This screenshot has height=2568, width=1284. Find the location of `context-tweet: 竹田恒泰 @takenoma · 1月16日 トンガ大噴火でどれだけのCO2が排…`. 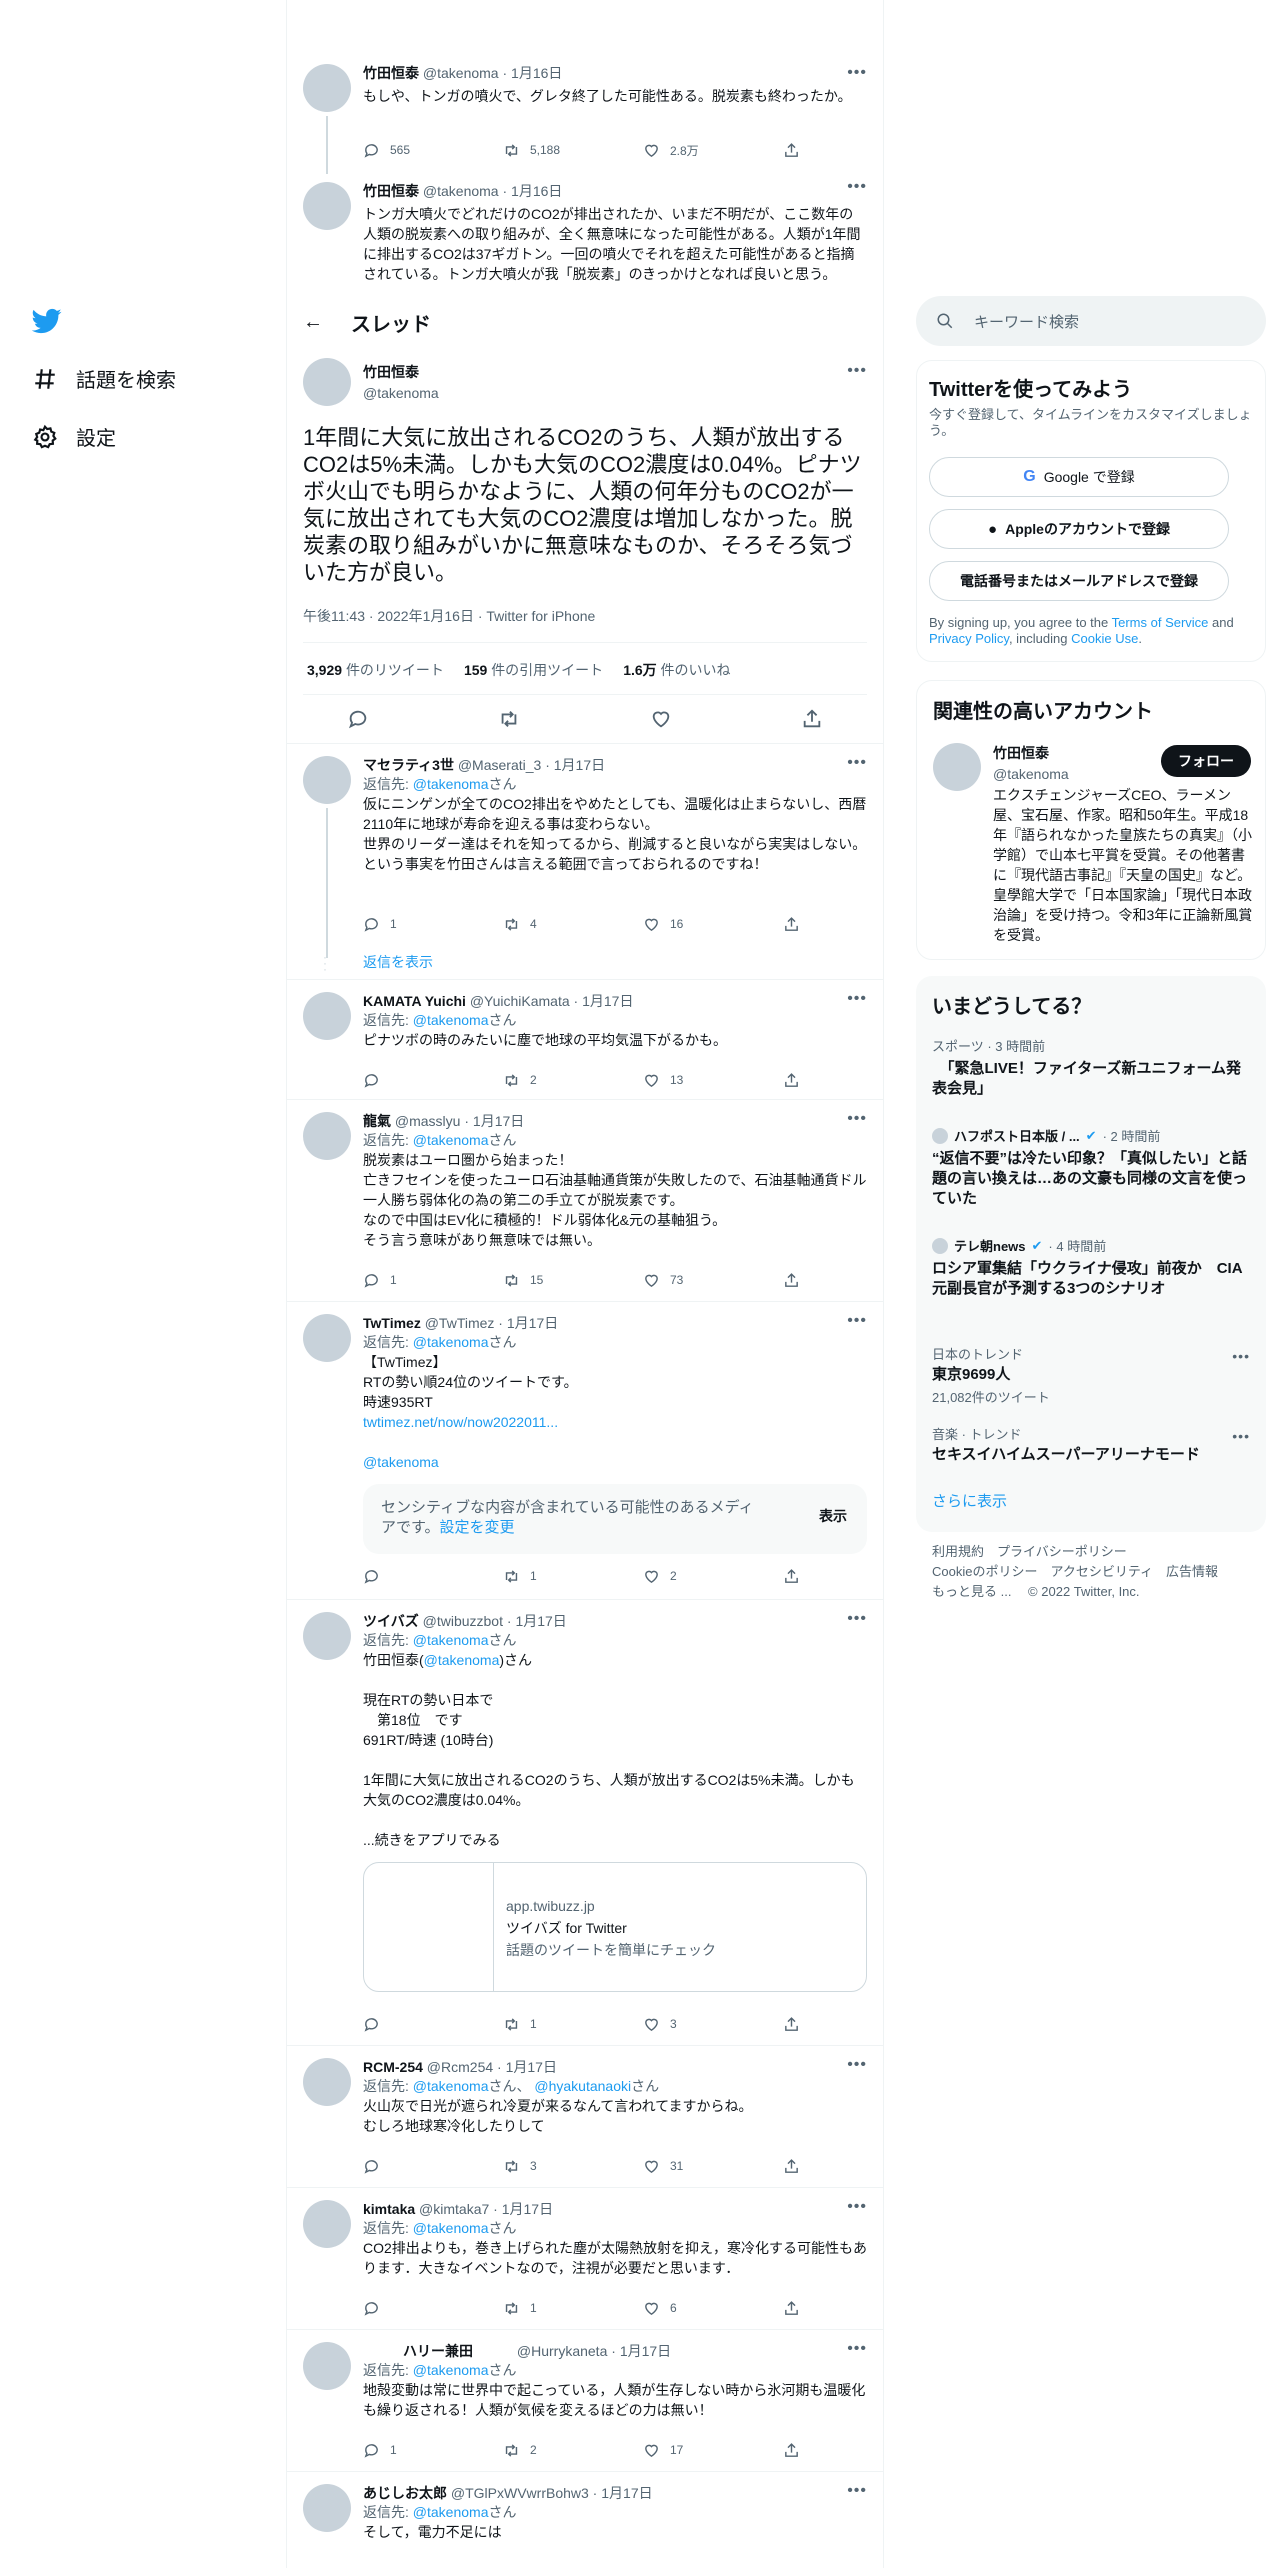

context-tweet: 竹田恒泰 @takenoma · 1月16日 トンガ大噴火でどれだけのCO2が排… is located at coordinates (585, 235).